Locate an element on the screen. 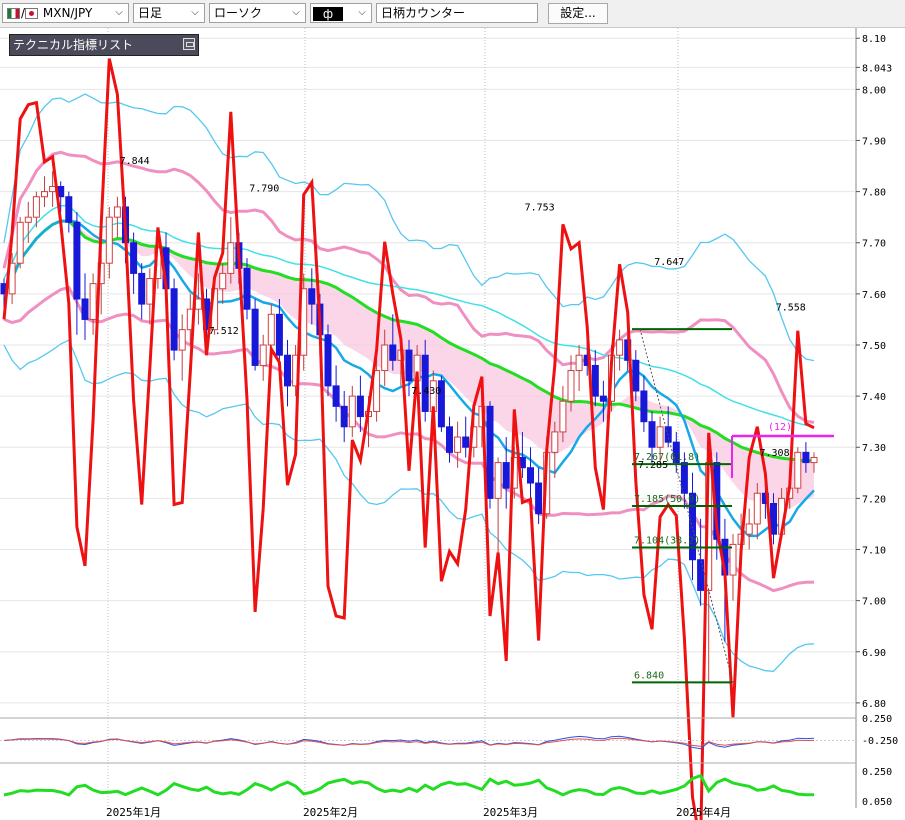  color-swatch: ф is located at coordinates (328, 13).